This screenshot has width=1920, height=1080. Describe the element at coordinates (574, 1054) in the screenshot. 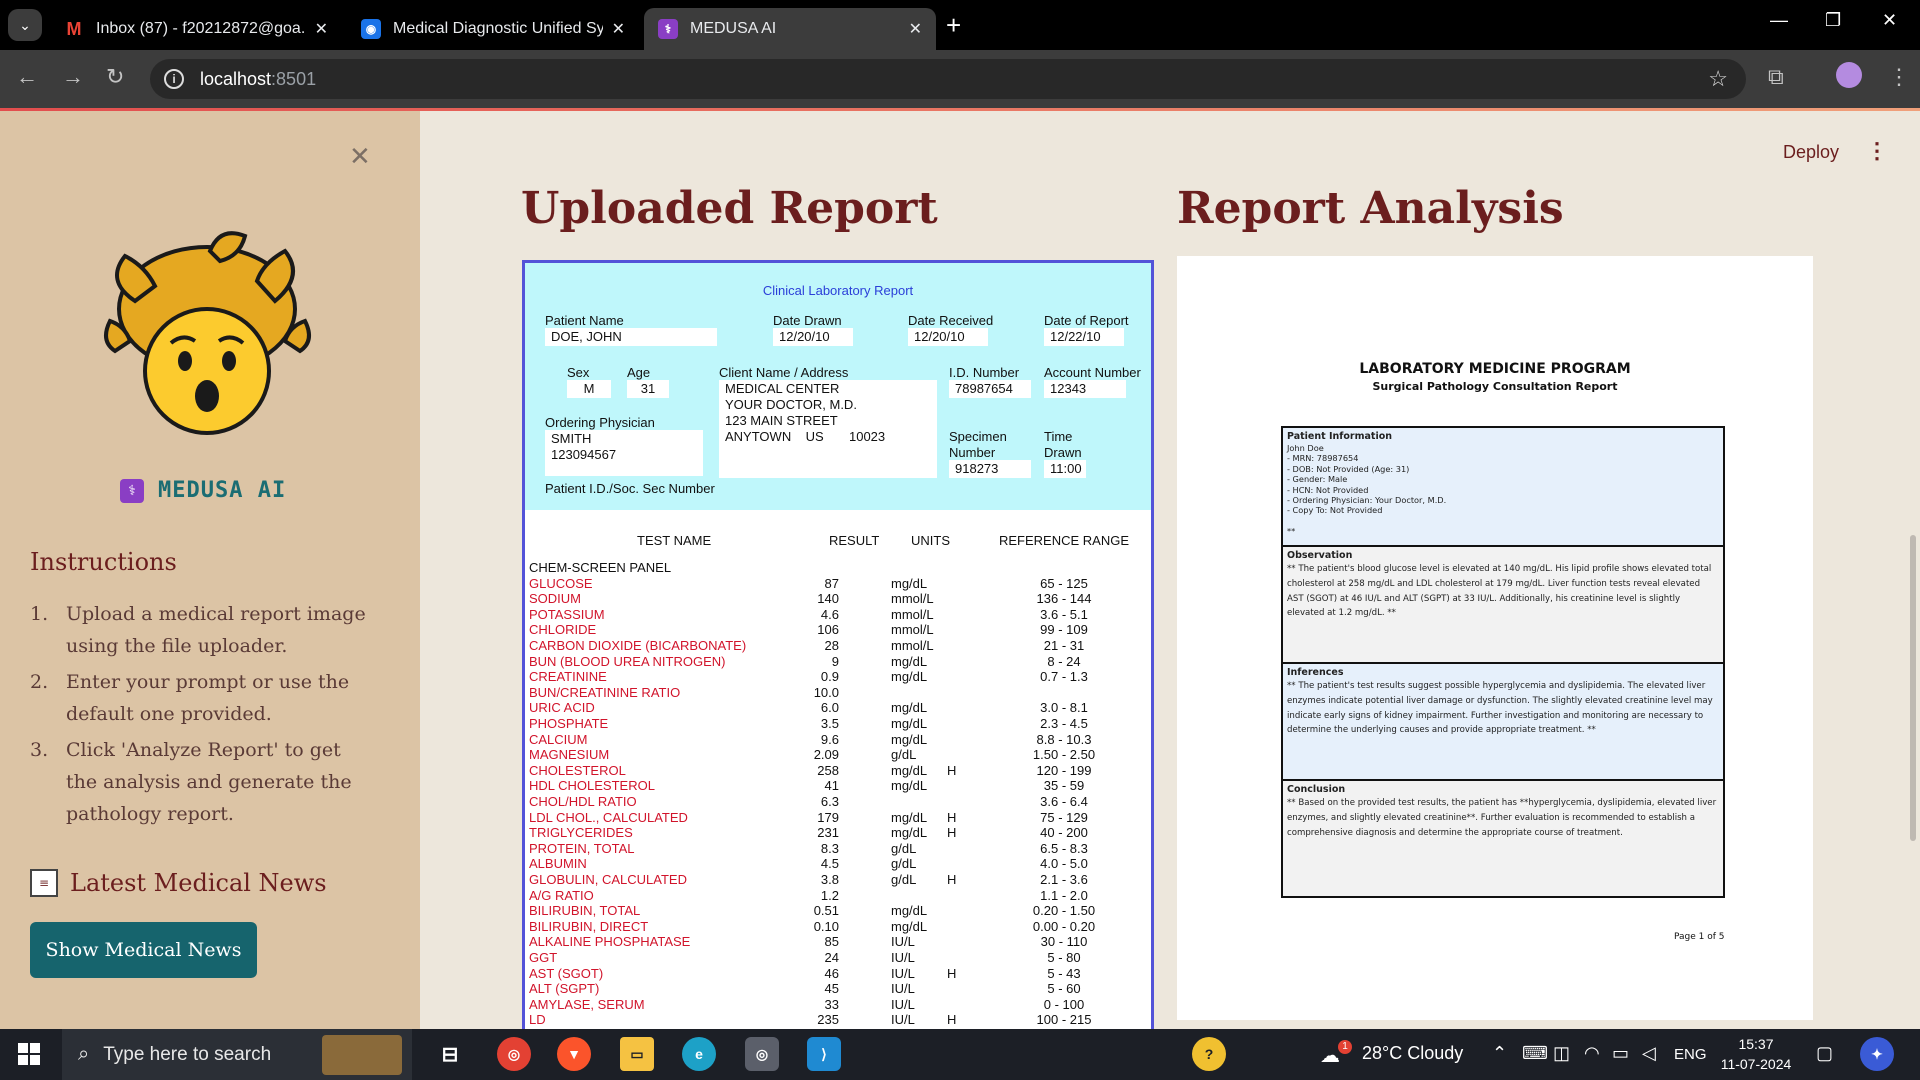

I see `brave-icon: ▼` at that location.